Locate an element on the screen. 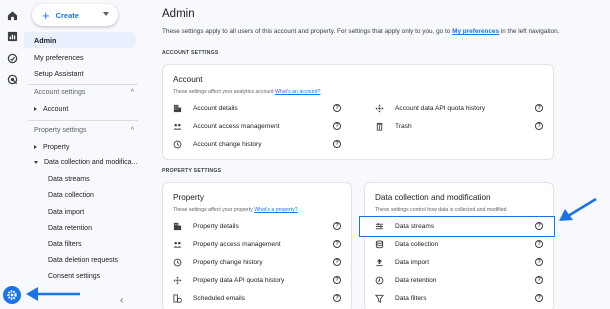 The image size is (610, 309). property-access-label: Property access management is located at coordinates (237, 244).